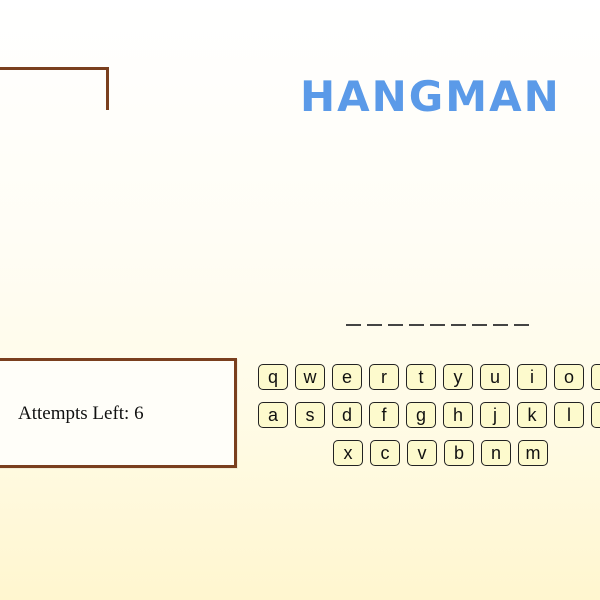 Image resolution: width=600 pixels, height=600 pixels. Describe the element at coordinates (532, 377) in the screenshot. I see `key-i: i` at that location.